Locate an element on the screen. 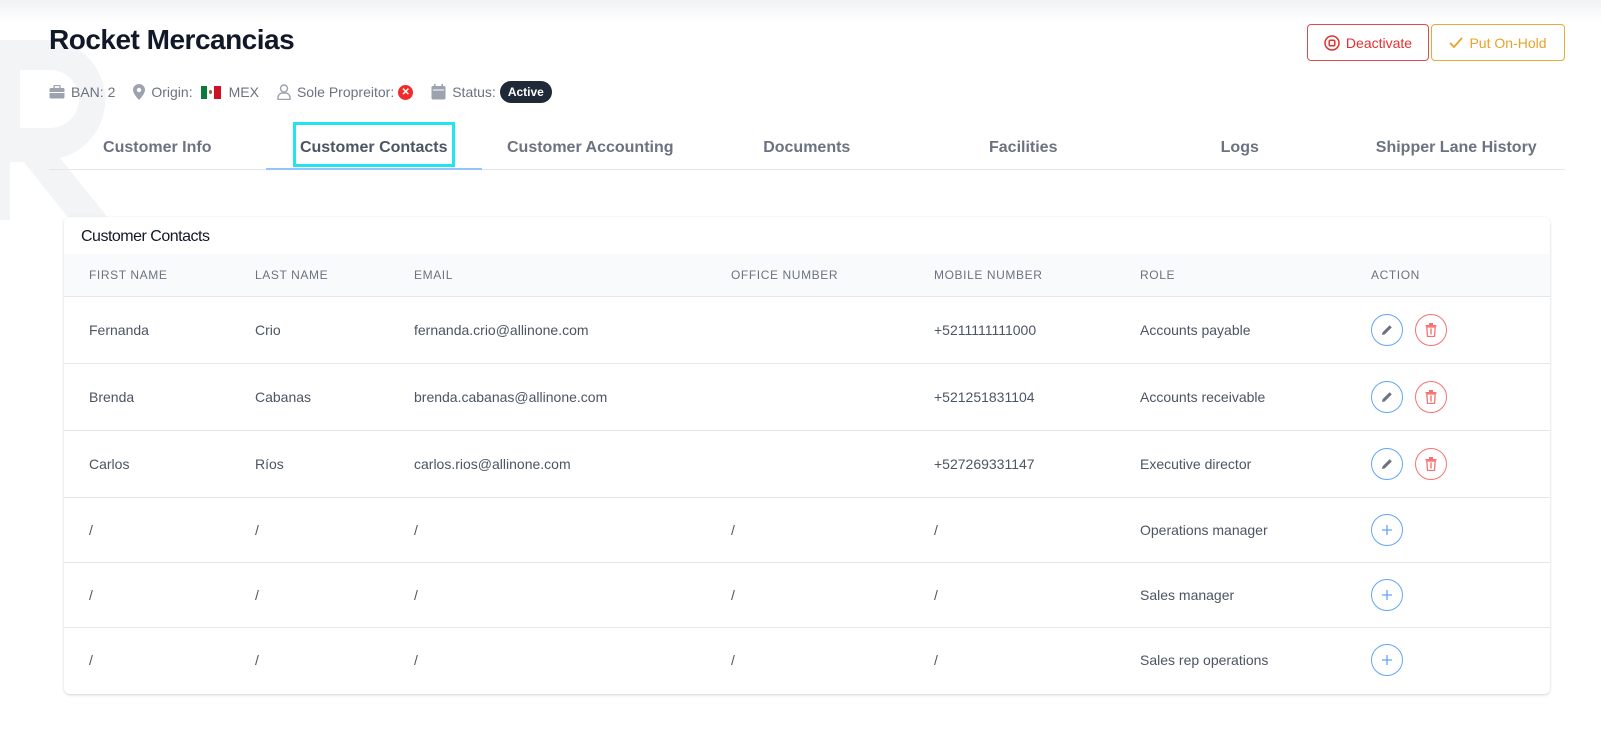 The height and width of the screenshot is (746, 1601). cell-role: Executive director is located at coordinates (1196, 463).